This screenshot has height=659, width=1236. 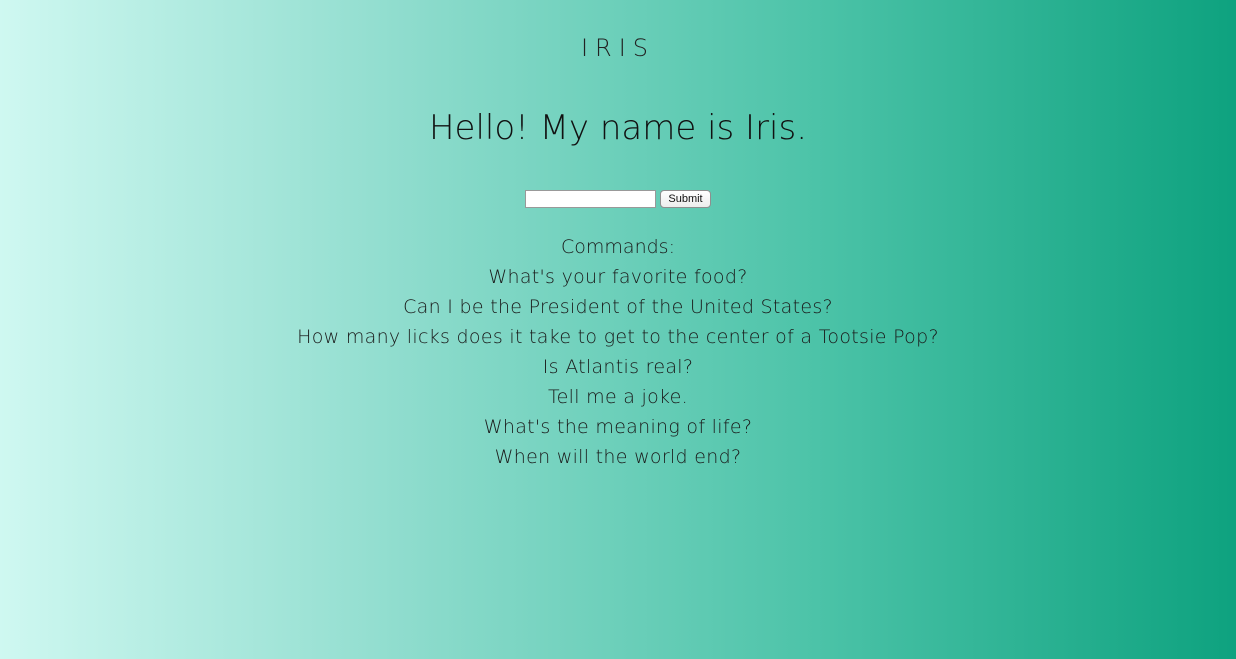 What do you see at coordinates (618, 457) in the screenshot?
I see `command-item: When will the world end?` at bounding box center [618, 457].